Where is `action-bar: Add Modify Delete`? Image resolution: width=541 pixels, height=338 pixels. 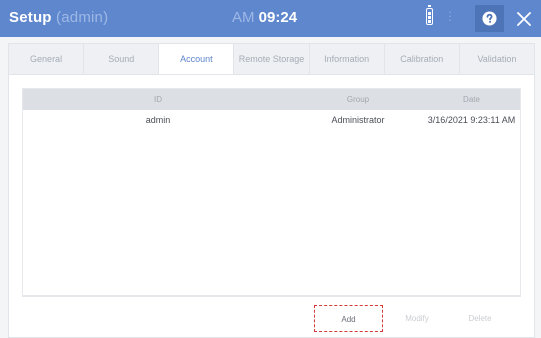
action-bar: Add Modify Delete is located at coordinates (271, 315).